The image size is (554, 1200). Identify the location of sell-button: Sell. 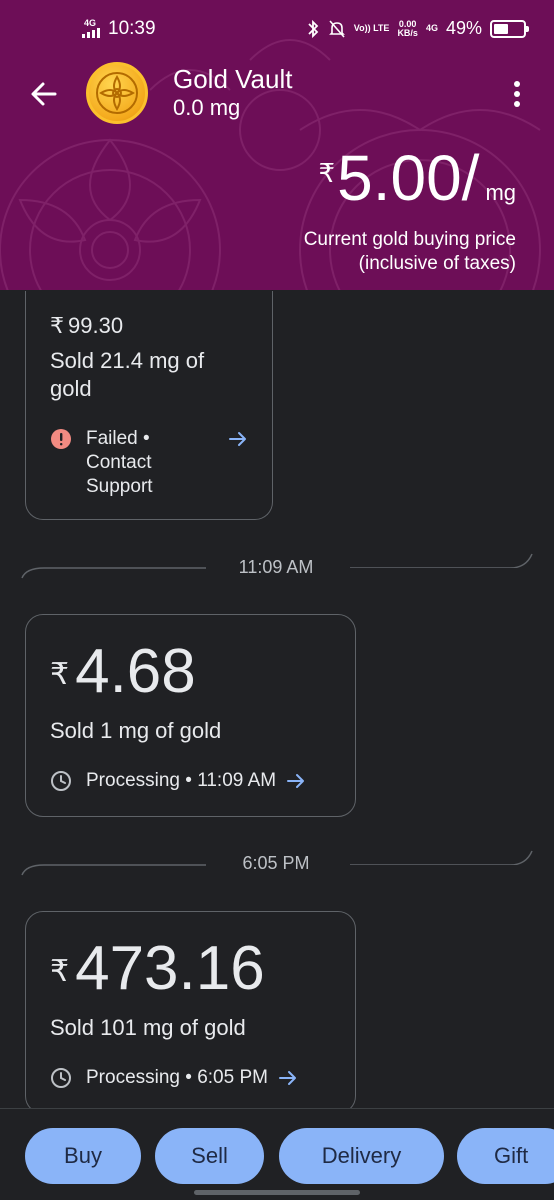
(209, 1156).